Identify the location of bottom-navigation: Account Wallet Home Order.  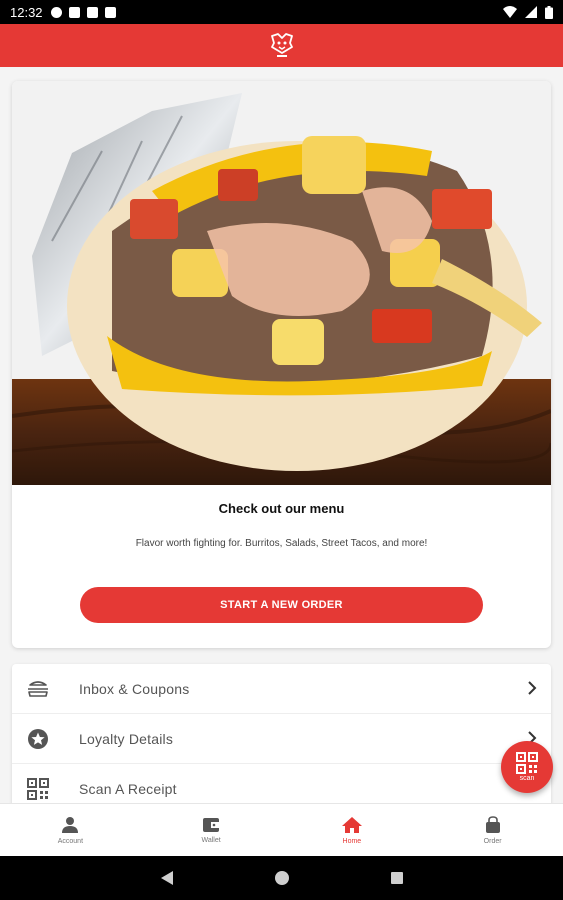
(281, 829).